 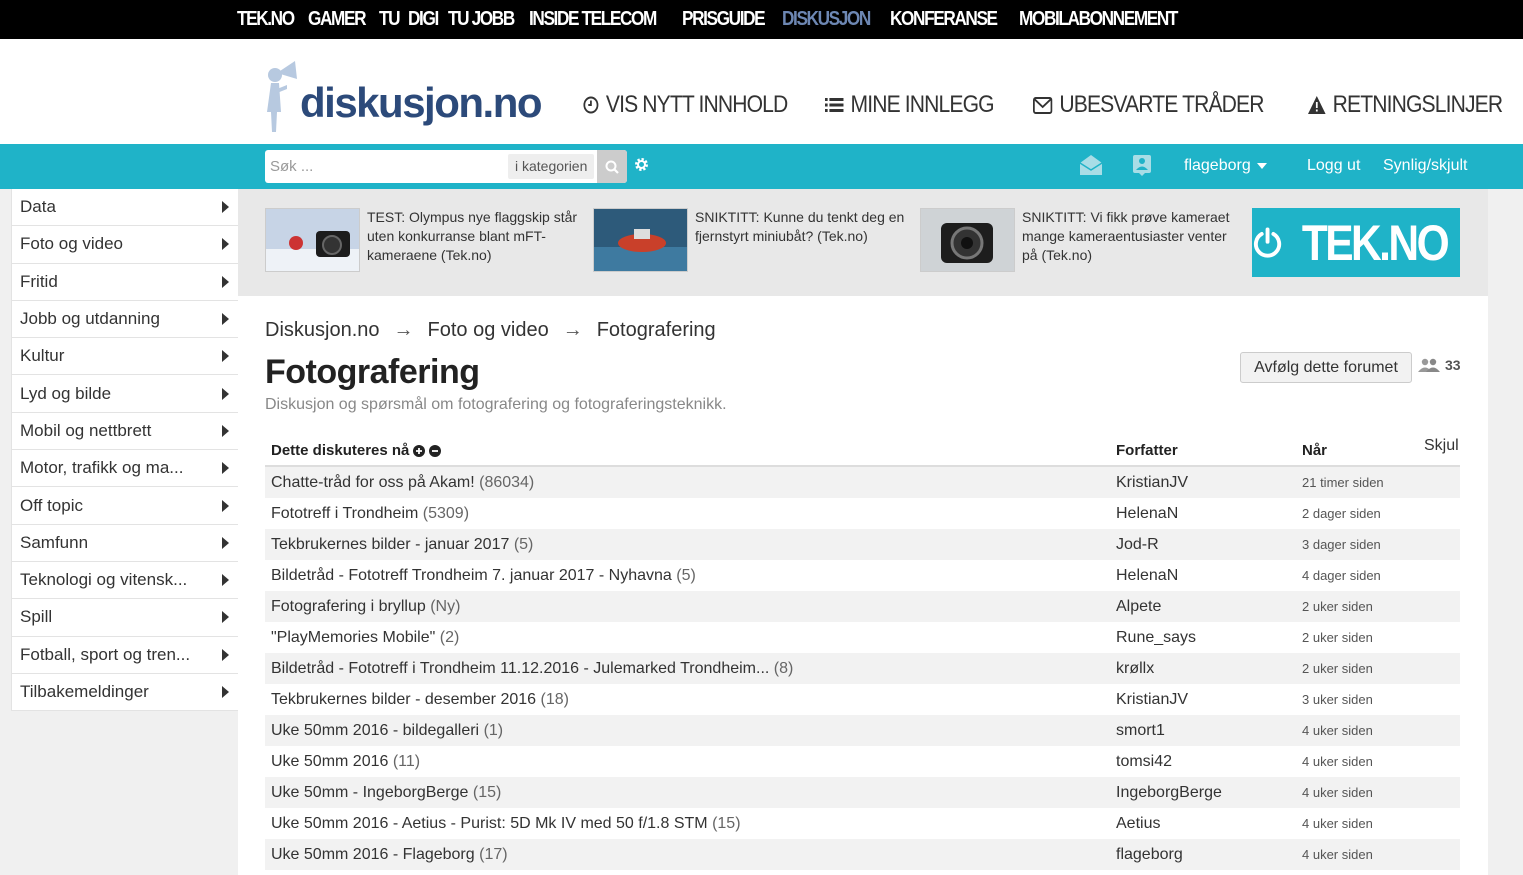 I want to click on author-link: IngeborgBerge, so click(x=1209, y=793).